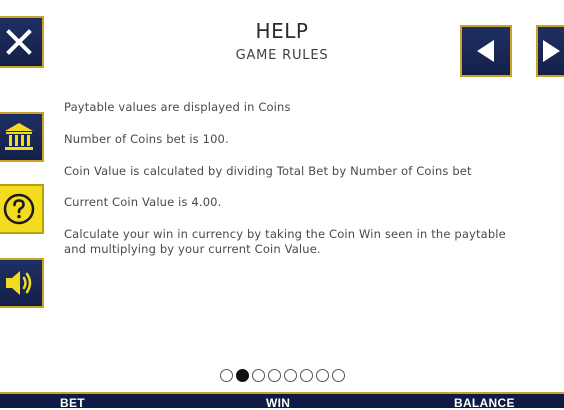 The width and height of the screenshot is (564, 410). What do you see at coordinates (19, 209) in the screenshot?
I see `question-icon` at bounding box center [19, 209].